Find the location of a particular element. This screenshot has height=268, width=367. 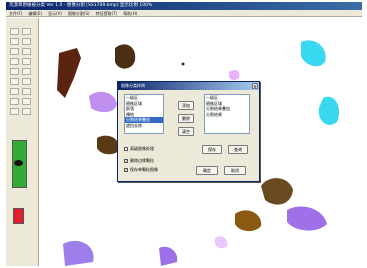

save-button: 保存 is located at coordinates (212, 149).